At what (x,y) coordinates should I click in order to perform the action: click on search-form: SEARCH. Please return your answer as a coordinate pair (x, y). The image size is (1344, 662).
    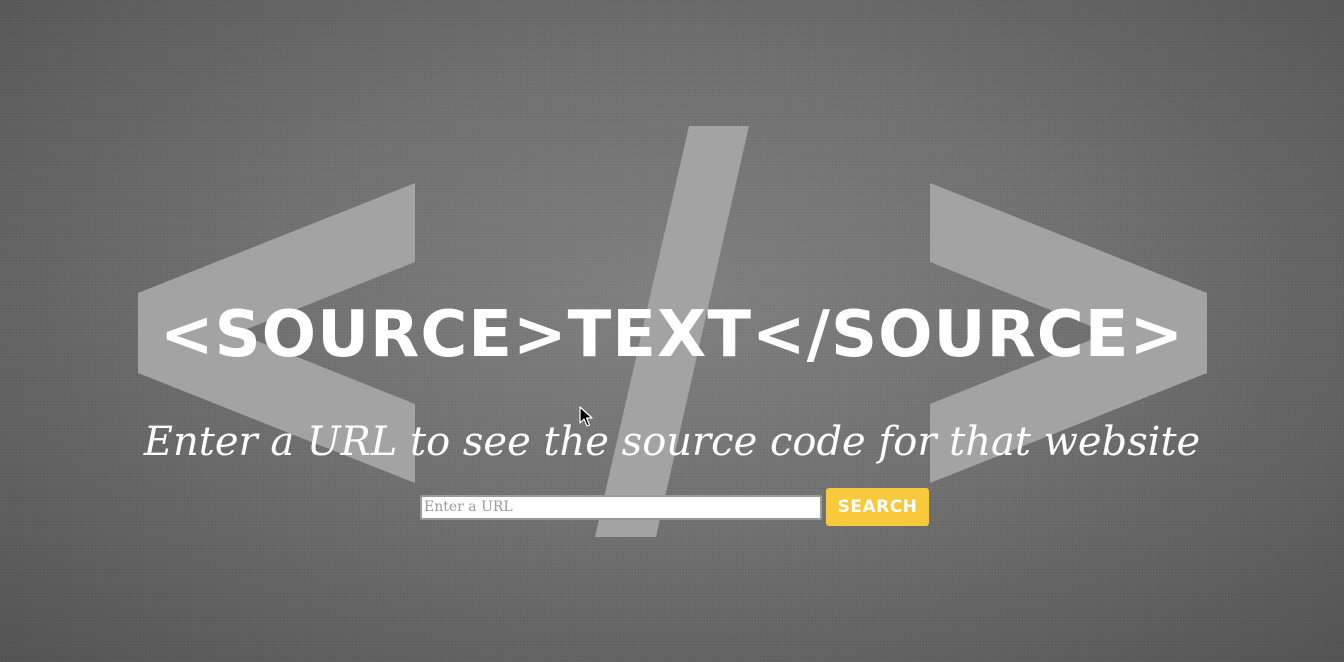
    Looking at the image, I should click on (674, 507).